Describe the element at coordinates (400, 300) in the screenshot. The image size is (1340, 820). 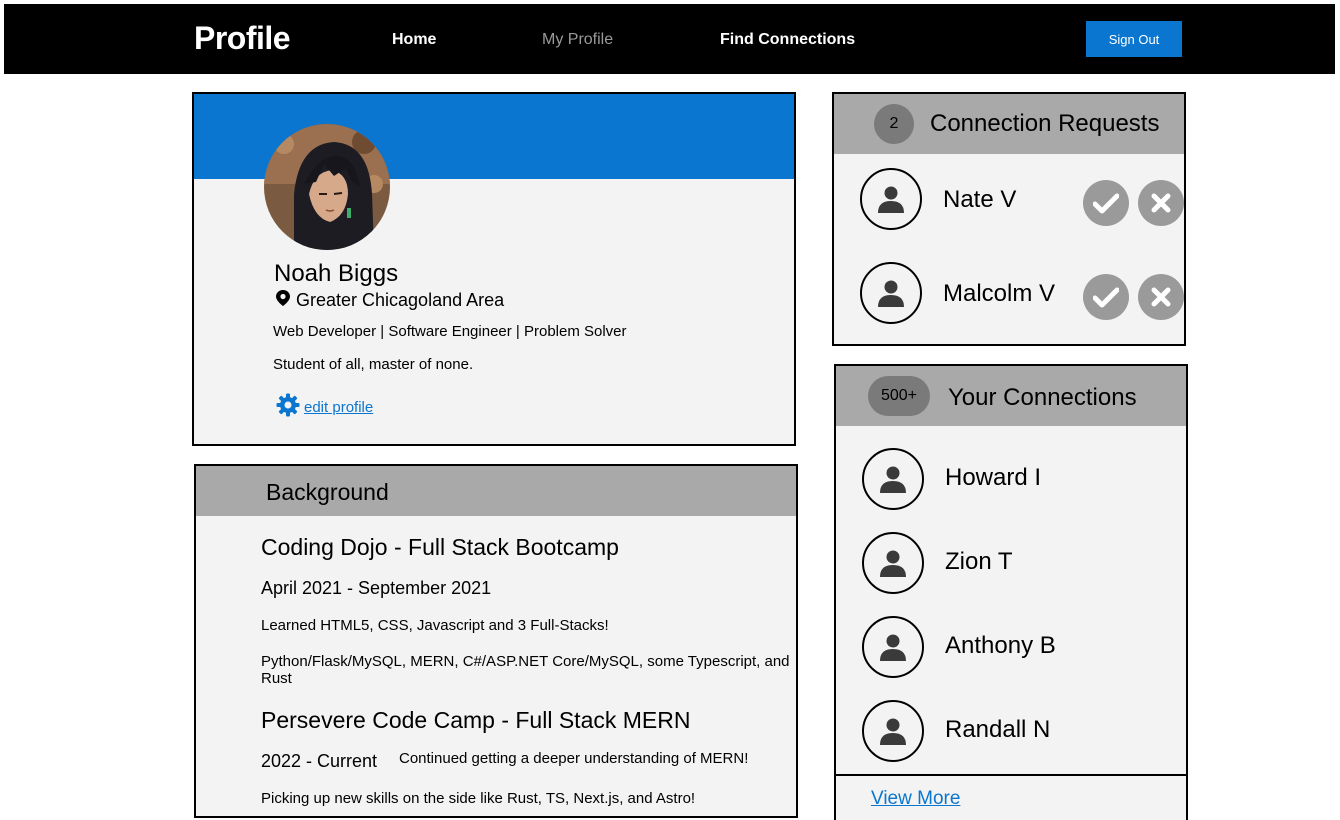
I see `location-text: Greater Chicagoland Area` at that location.